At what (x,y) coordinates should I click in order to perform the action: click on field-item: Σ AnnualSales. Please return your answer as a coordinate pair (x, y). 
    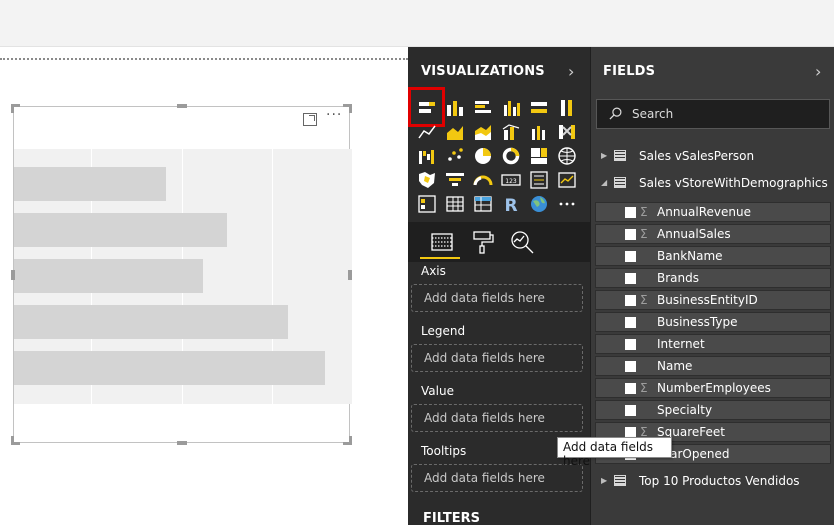
    Looking at the image, I should click on (713, 234).